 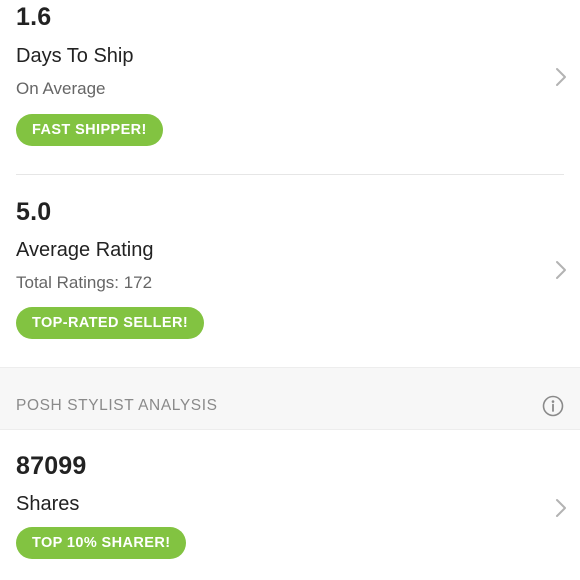 What do you see at coordinates (101, 543) in the screenshot?
I see `top-sharer-badge: TOP 10% SHARER!` at bounding box center [101, 543].